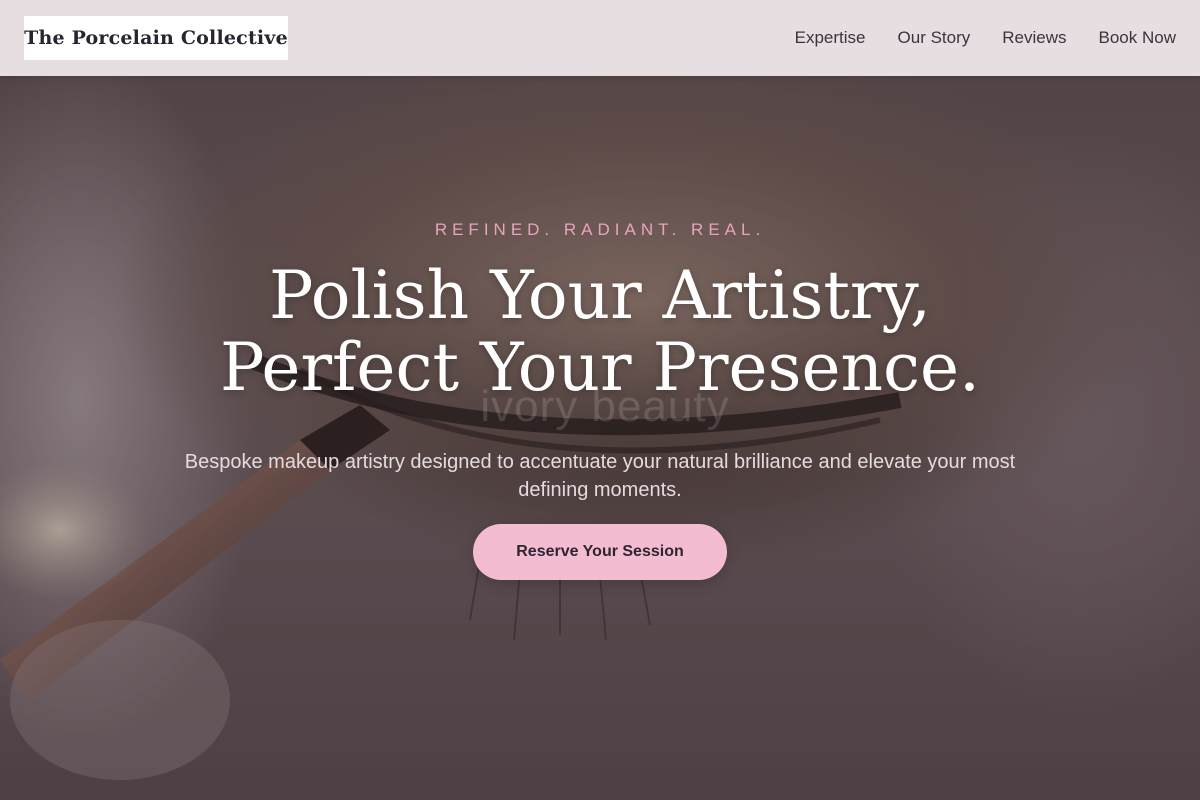 The image size is (1200, 800). I want to click on hero-headline-line-1: Polish Your Artistry,, so click(600, 295).